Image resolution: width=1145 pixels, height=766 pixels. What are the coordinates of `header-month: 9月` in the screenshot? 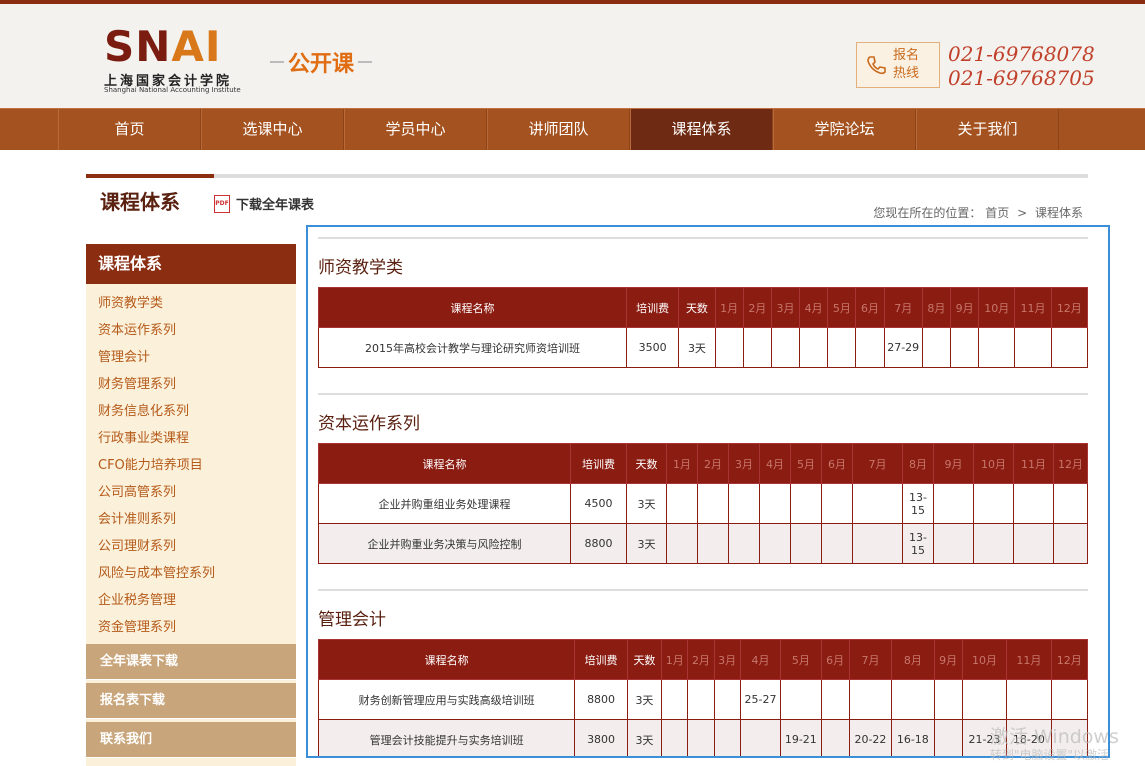 It's located at (964, 307).